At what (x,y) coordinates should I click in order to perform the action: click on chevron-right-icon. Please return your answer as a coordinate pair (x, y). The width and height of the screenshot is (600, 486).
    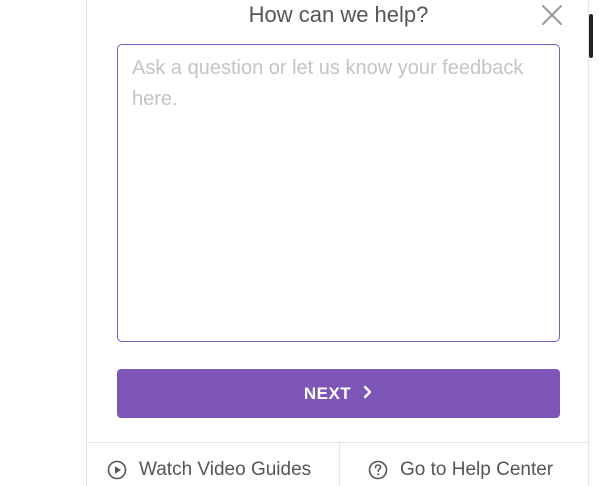
    Looking at the image, I should click on (368, 394).